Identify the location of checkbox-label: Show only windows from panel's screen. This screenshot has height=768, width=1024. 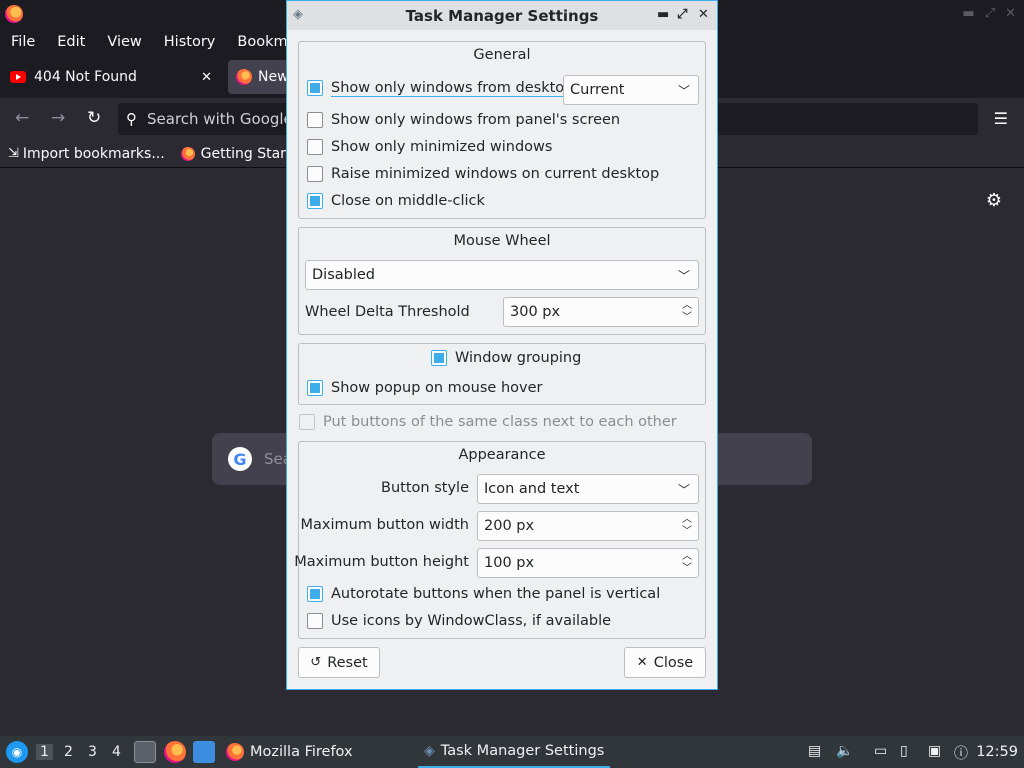
(476, 120).